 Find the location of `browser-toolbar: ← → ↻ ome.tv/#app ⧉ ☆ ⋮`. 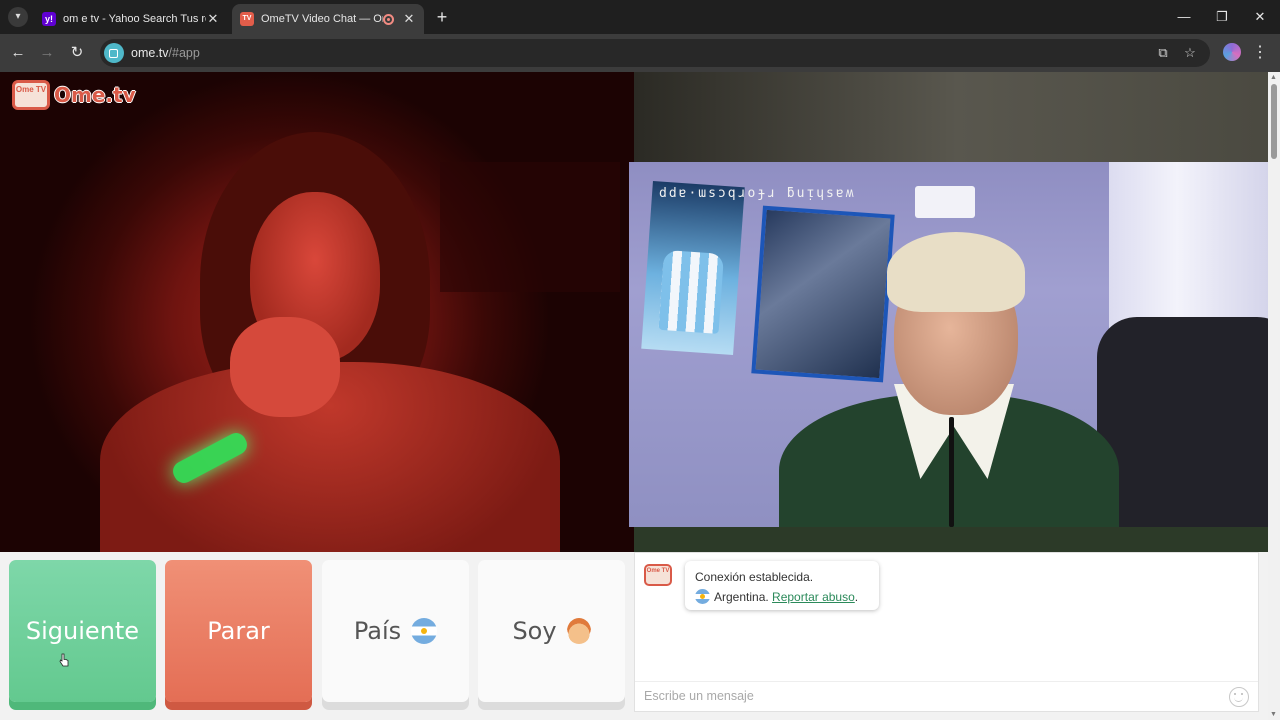

browser-toolbar: ← → ↻ ome.tv/#app ⧉ ☆ ⋮ is located at coordinates (640, 53).